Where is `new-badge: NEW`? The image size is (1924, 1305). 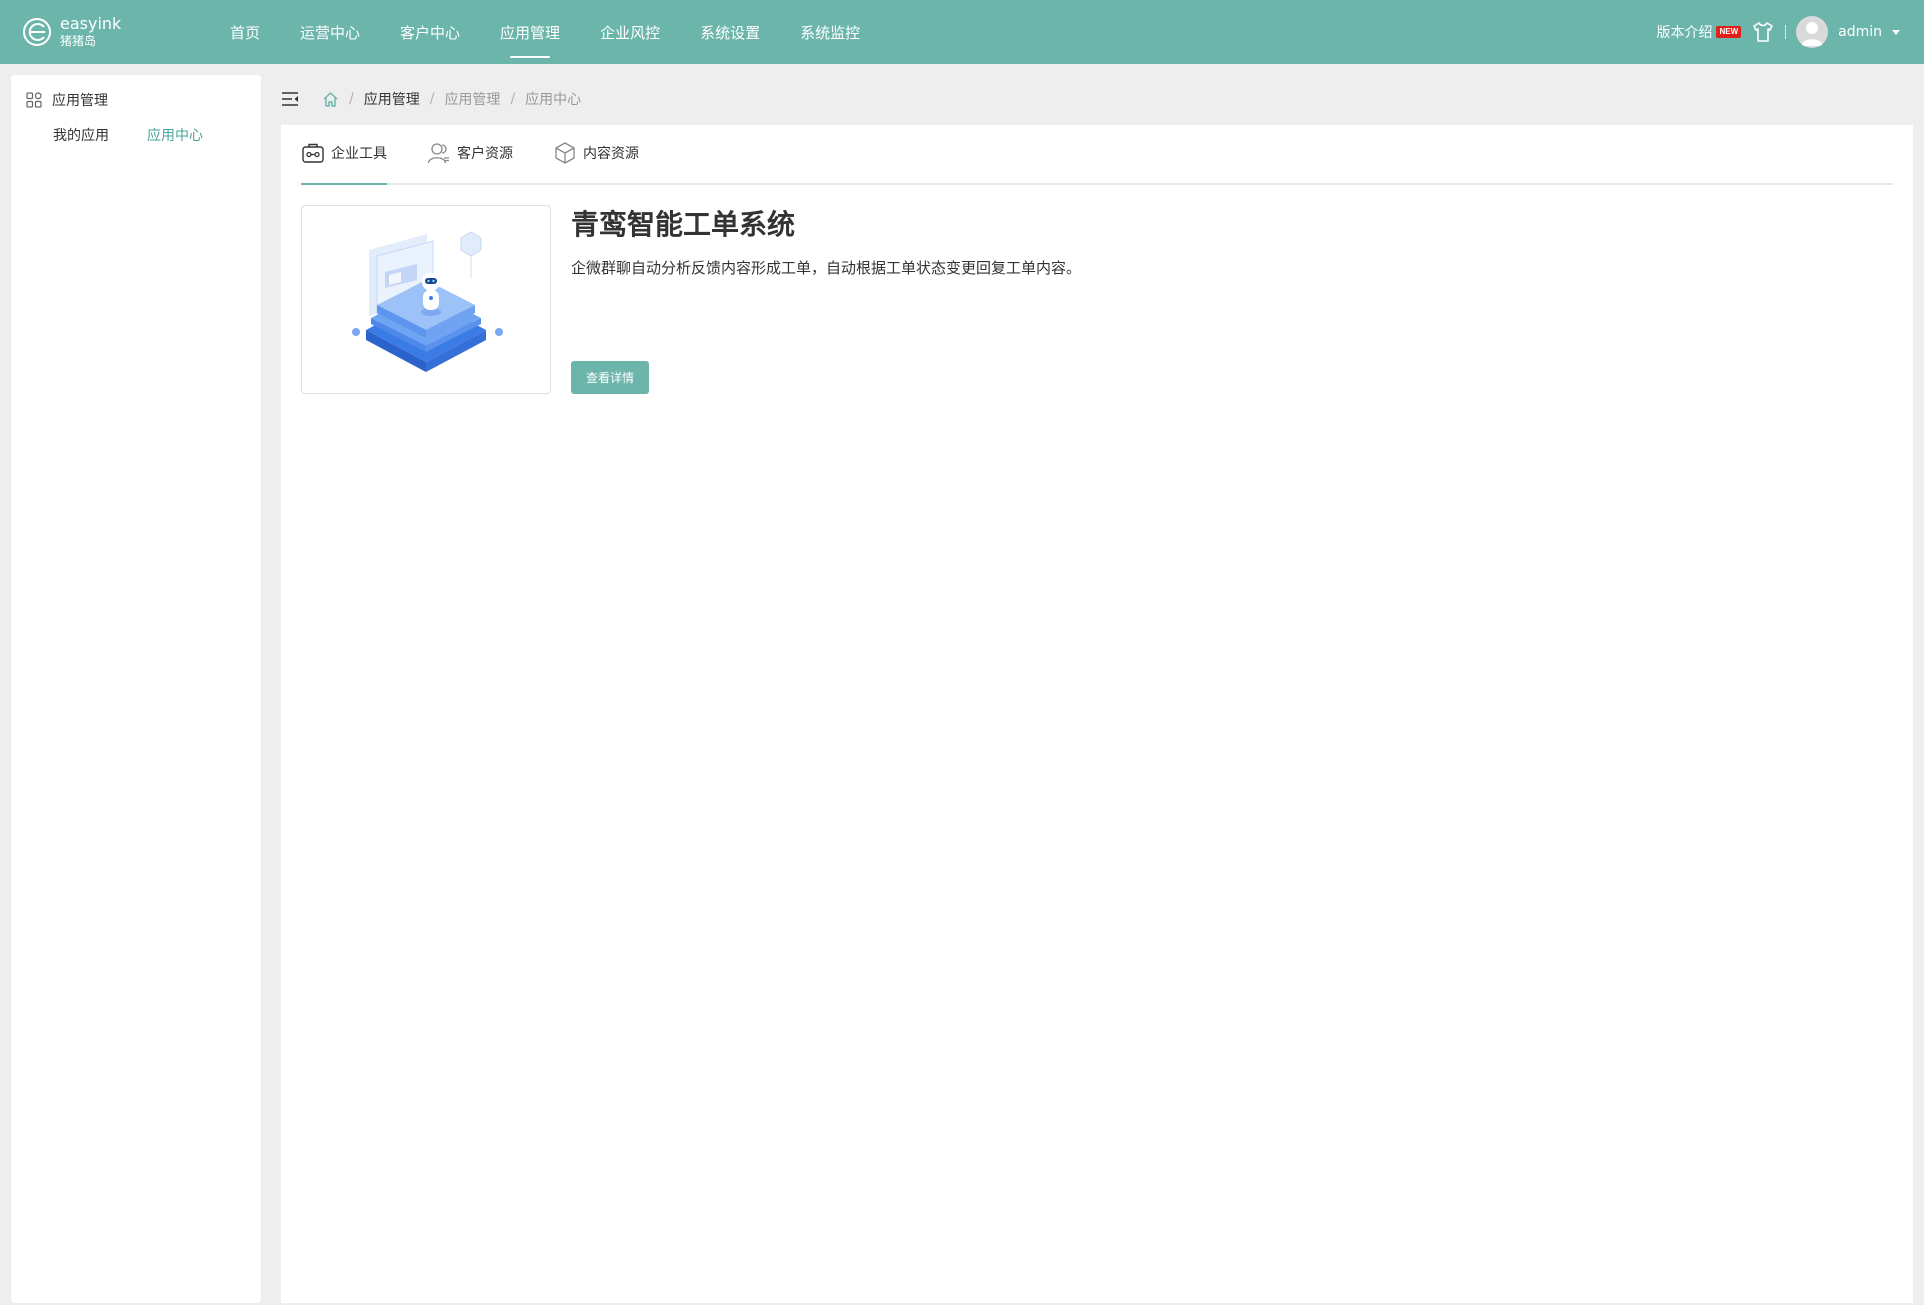 new-badge: NEW is located at coordinates (1729, 32).